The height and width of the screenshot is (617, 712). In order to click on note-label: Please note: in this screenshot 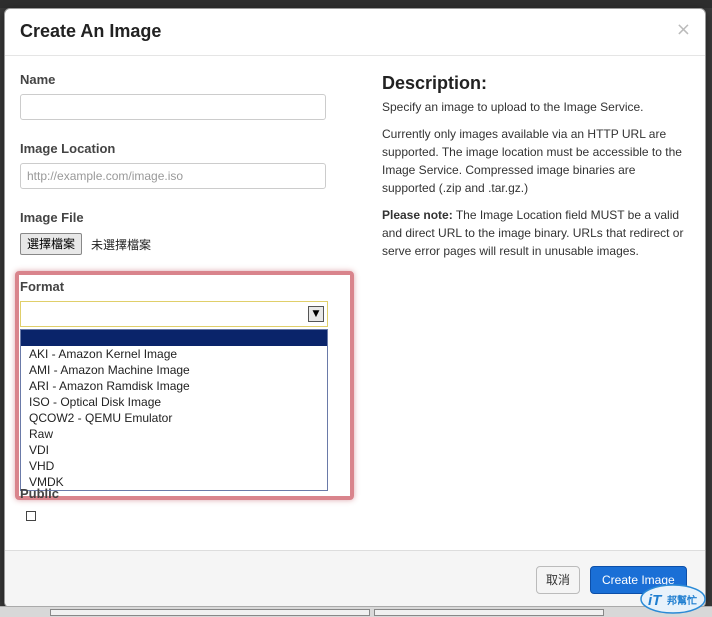, I will do `click(417, 215)`.